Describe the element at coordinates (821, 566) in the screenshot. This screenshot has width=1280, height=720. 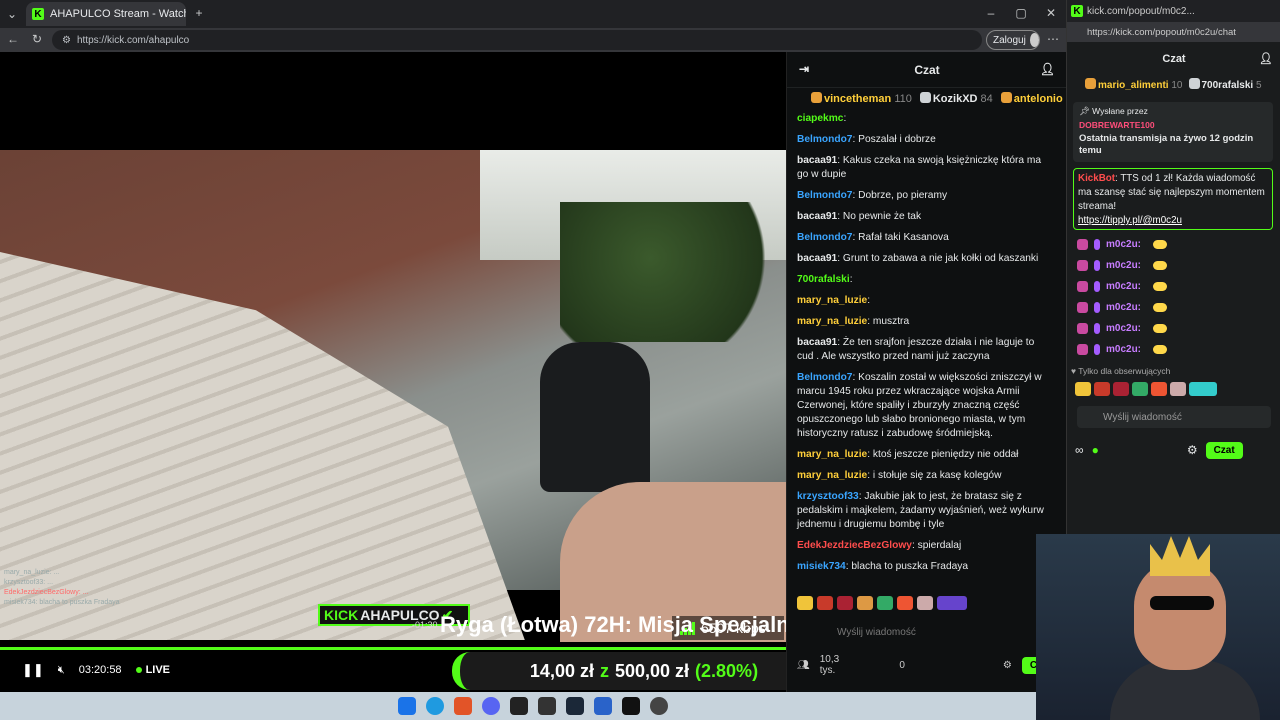
I see `chat-username: misiek734` at that location.